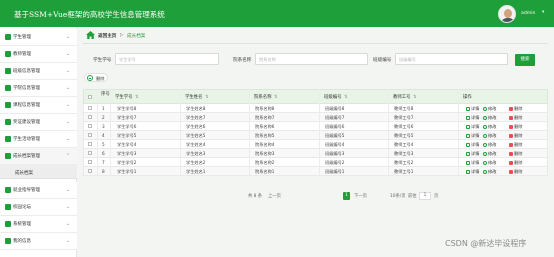 The width and height of the screenshot is (554, 257). Describe the element at coordinates (127, 126) in the screenshot. I see `cell-student-no: 学生学号6` at that location.